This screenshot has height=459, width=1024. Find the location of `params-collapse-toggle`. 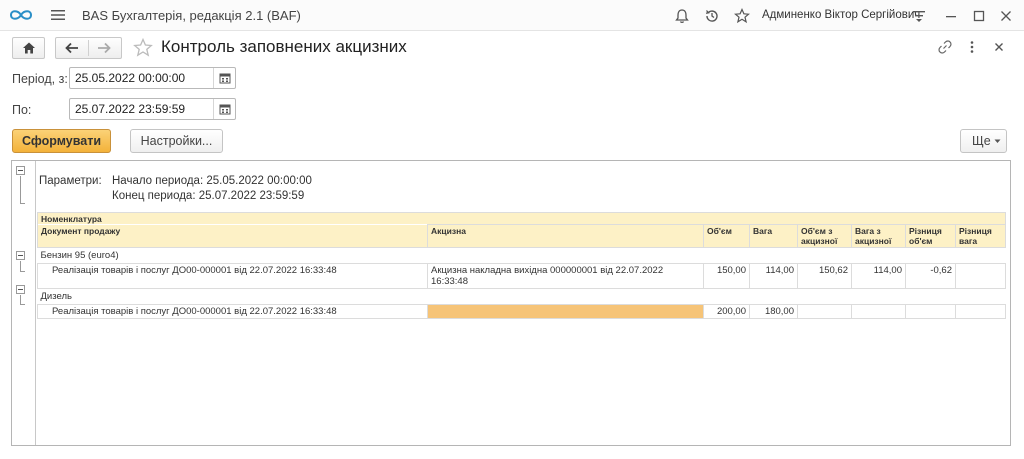

params-collapse-toggle is located at coordinates (20, 170).